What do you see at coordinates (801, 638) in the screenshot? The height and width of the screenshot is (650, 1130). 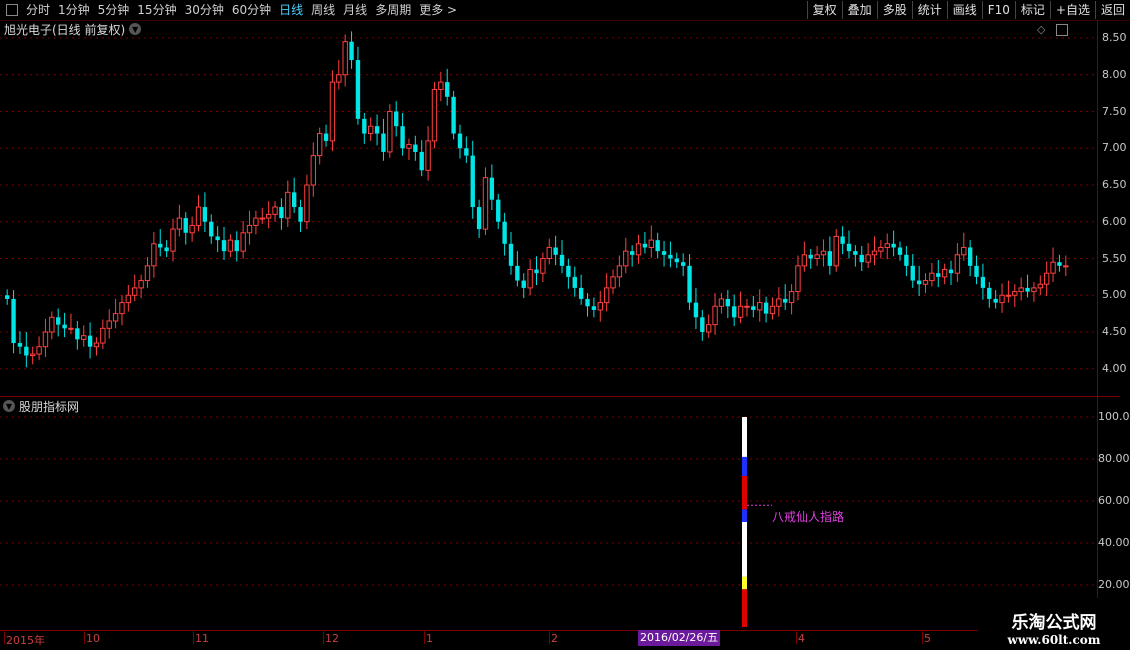 I see `time-tick-label: 4` at bounding box center [801, 638].